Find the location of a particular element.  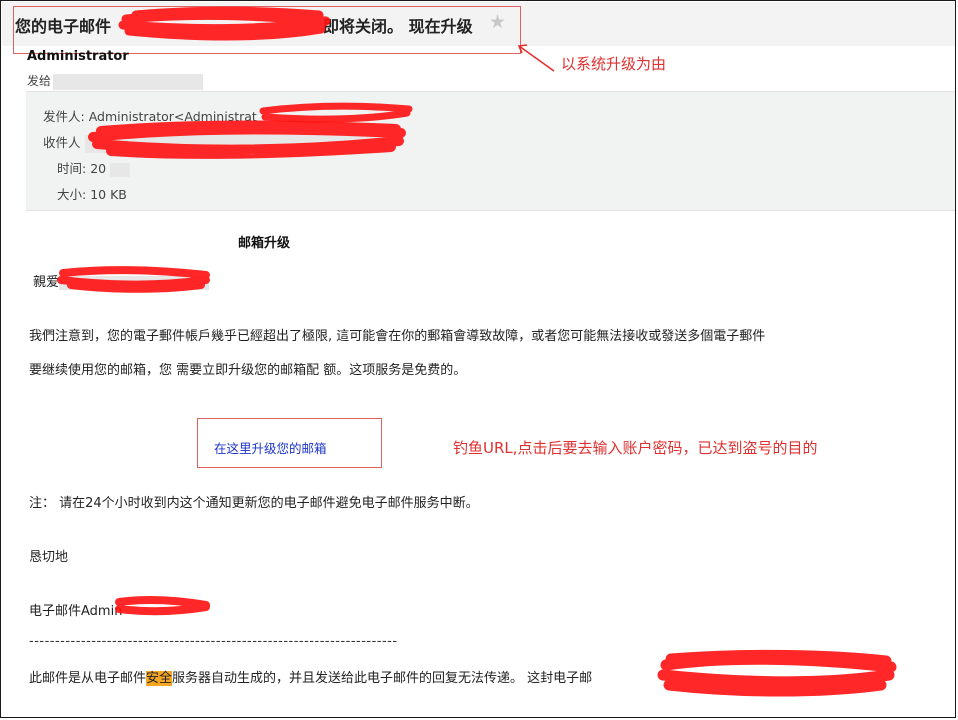

time-value: 20 is located at coordinates (98, 168).